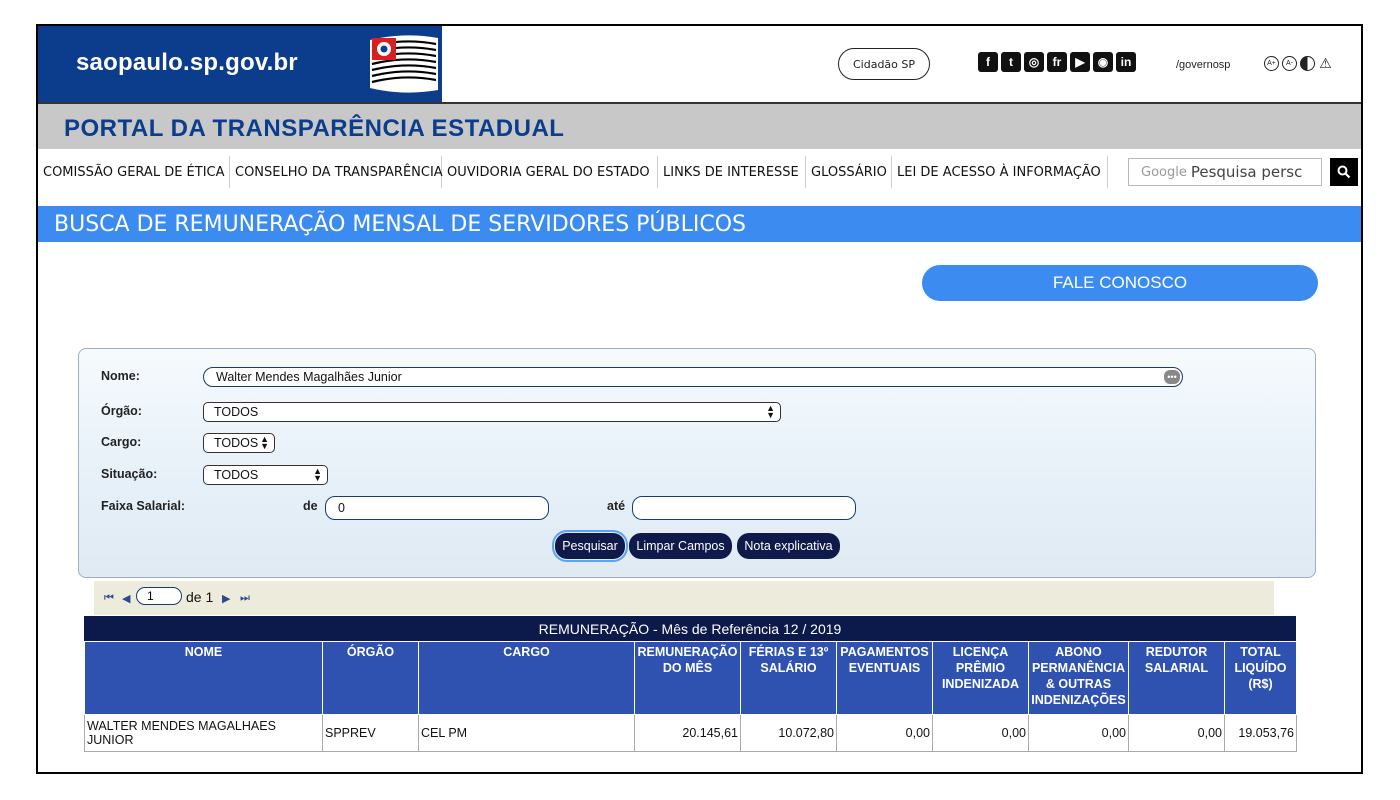 Image resolution: width=1400 pixels, height=800 pixels. Describe the element at coordinates (120, 376) in the screenshot. I see `nome-label: Nome:` at that location.